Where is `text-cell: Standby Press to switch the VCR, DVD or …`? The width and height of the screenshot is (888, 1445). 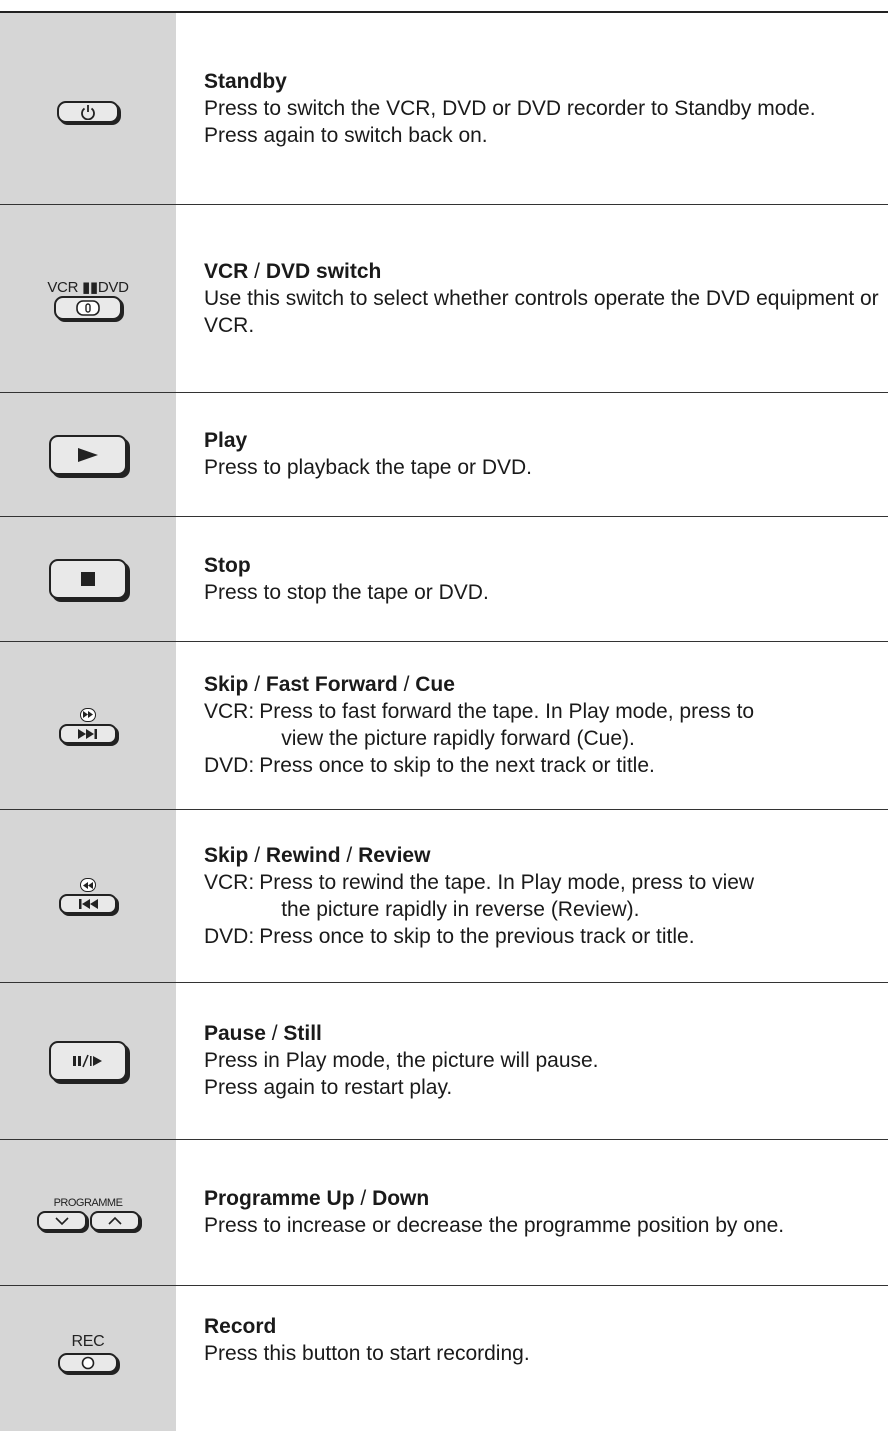 text-cell: Standby Press to switch the VCR, DVD or … is located at coordinates (532, 108).